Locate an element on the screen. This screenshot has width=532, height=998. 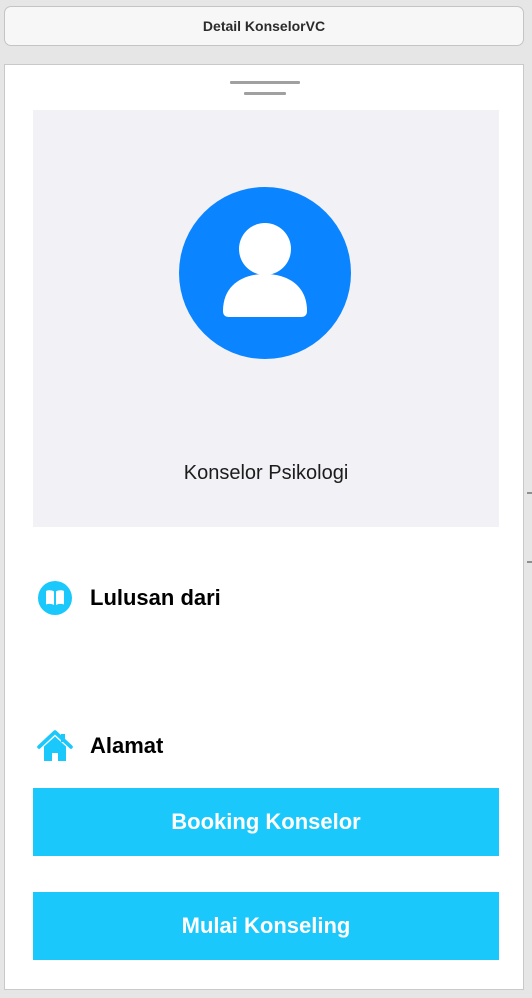
counselor-name: Konselor Psikologi is located at coordinates (266, 473).